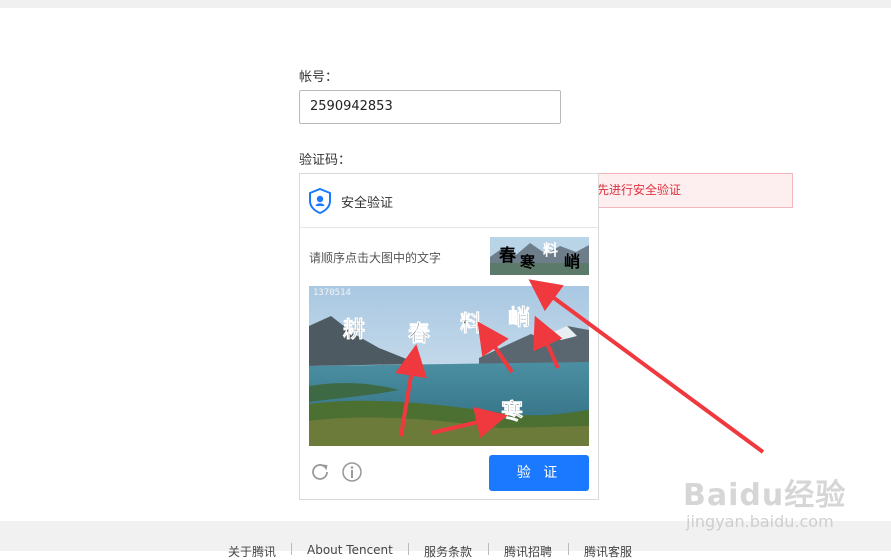  What do you see at coordinates (519, 318) in the screenshot?
I see `image-char: 峭` at bounding box center [519, 318].